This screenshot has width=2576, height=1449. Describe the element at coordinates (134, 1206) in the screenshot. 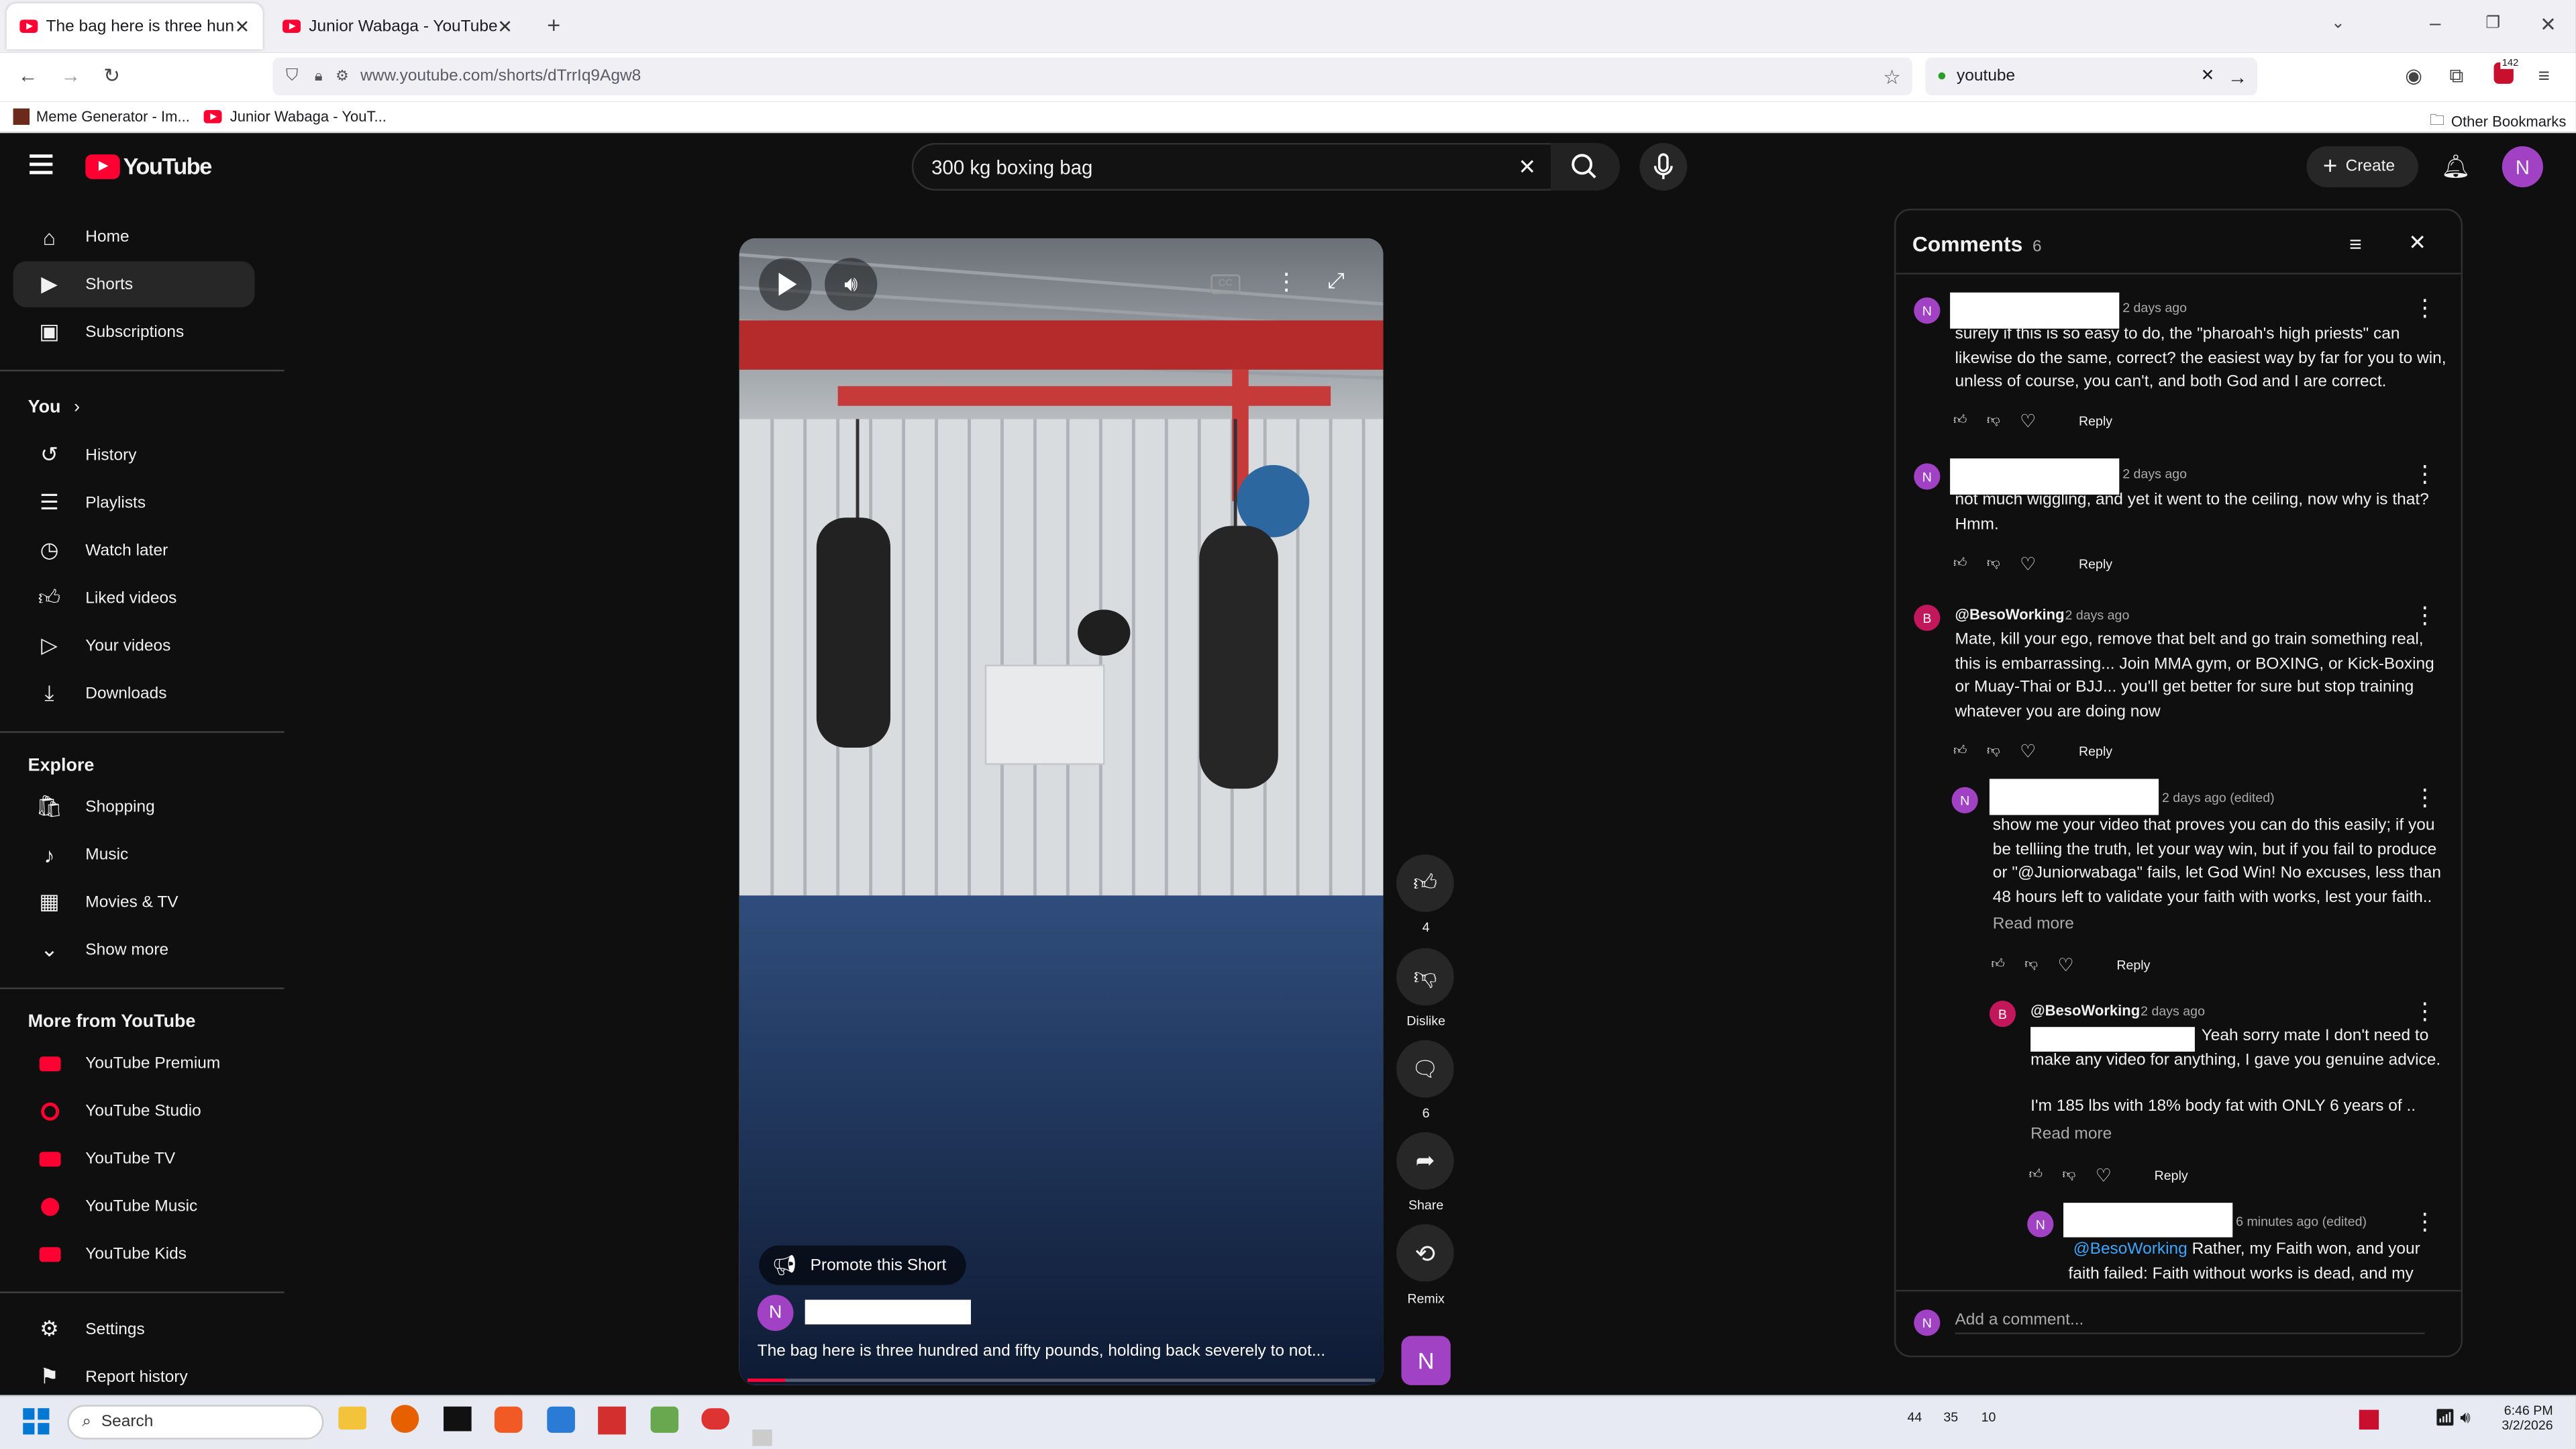

I see `sidebar-item-youtube-music: YouTube Music` at that location.